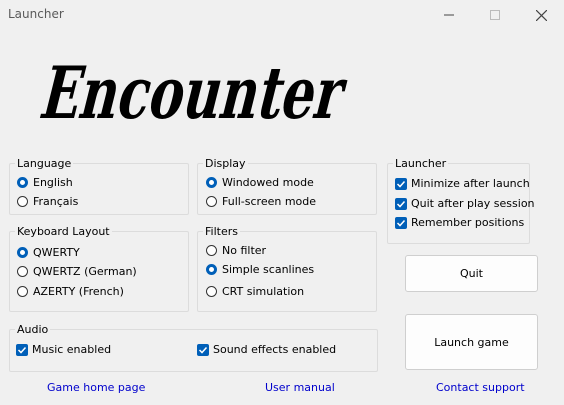  I want to click on logo-text: Encounter, so click(195, 89).